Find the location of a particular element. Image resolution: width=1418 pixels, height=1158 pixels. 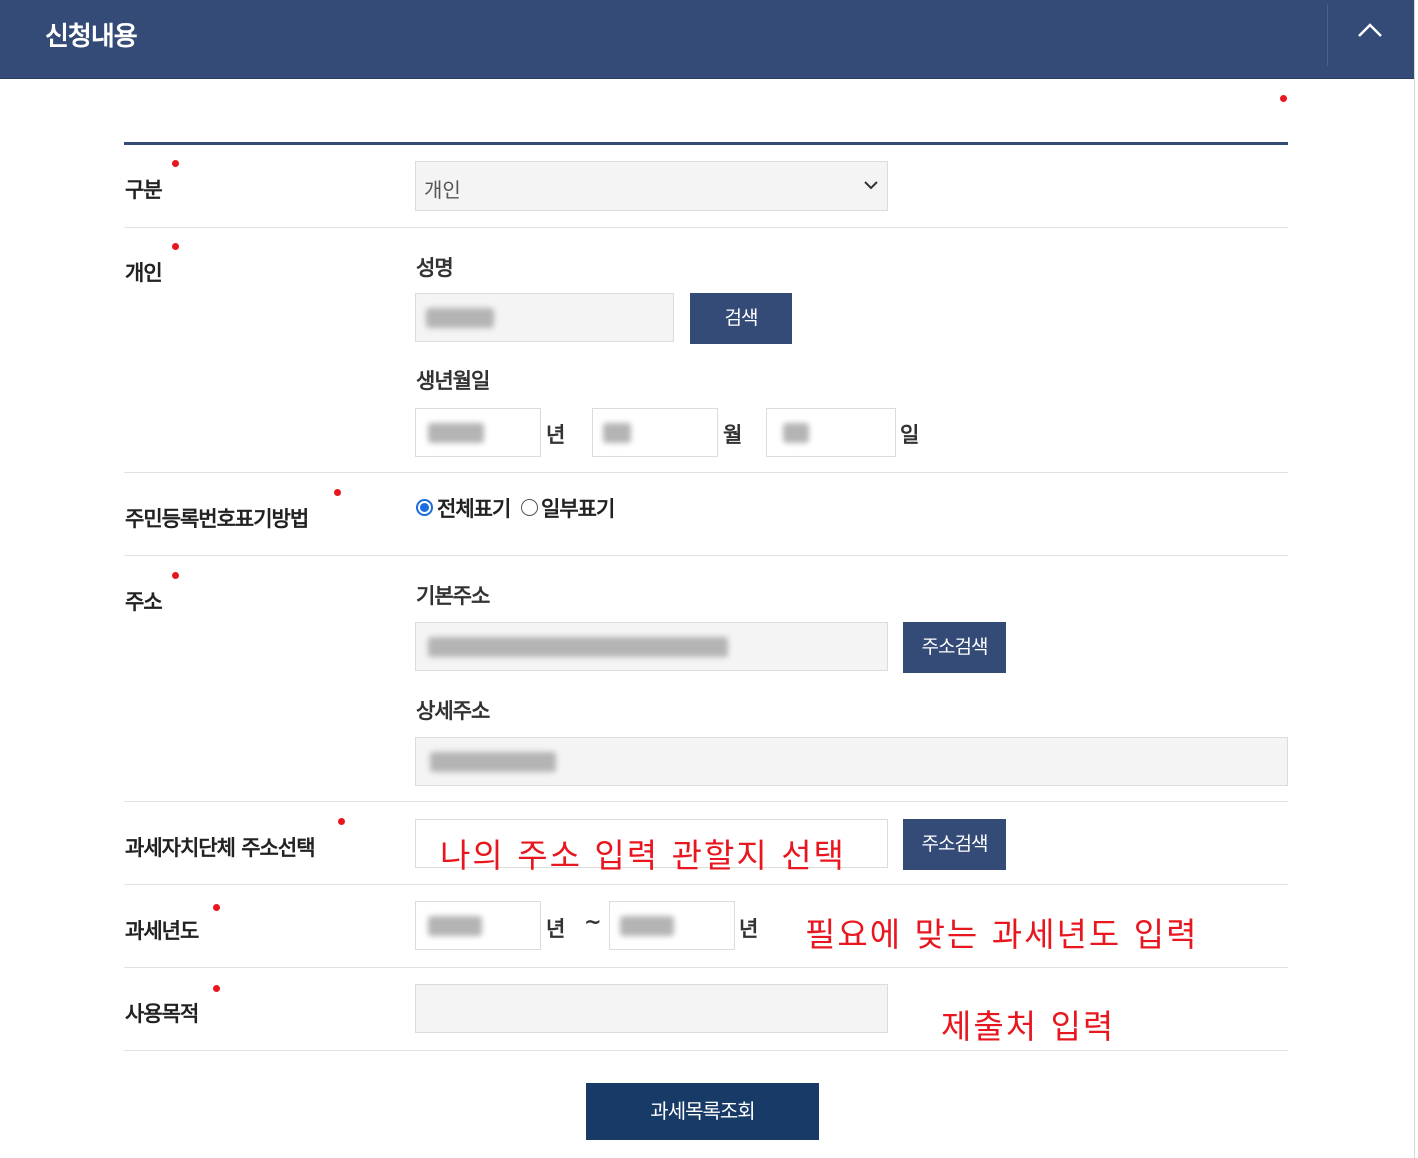

birth-day-unit: 일 is located at coordinates (910, 435).